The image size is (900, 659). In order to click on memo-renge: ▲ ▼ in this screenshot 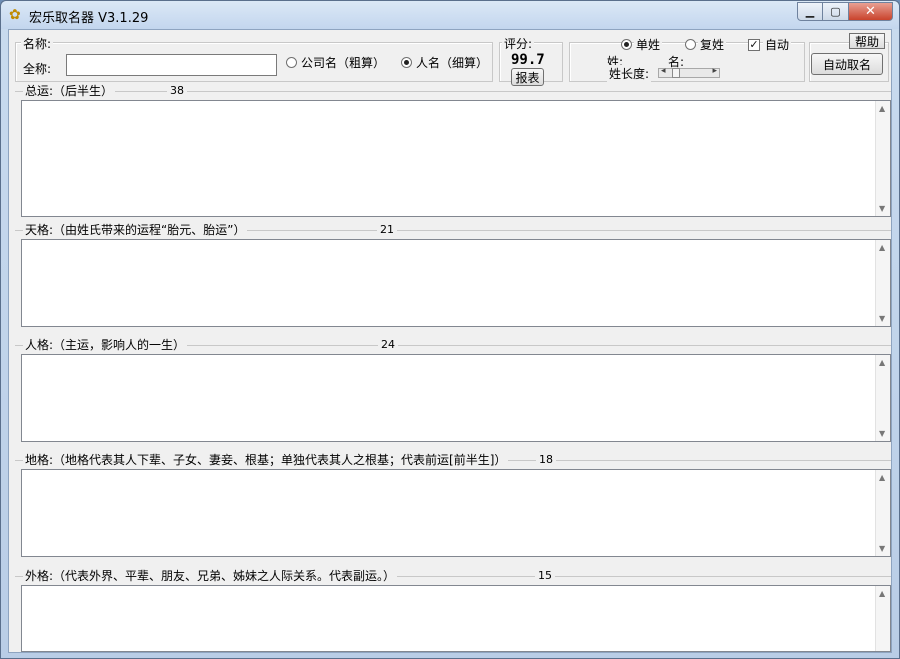, I will do `click(456, 398)`.